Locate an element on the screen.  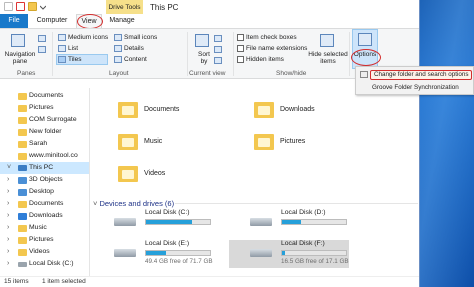
nav-item-pictures: Pictures is located at coordinates (44, 108).